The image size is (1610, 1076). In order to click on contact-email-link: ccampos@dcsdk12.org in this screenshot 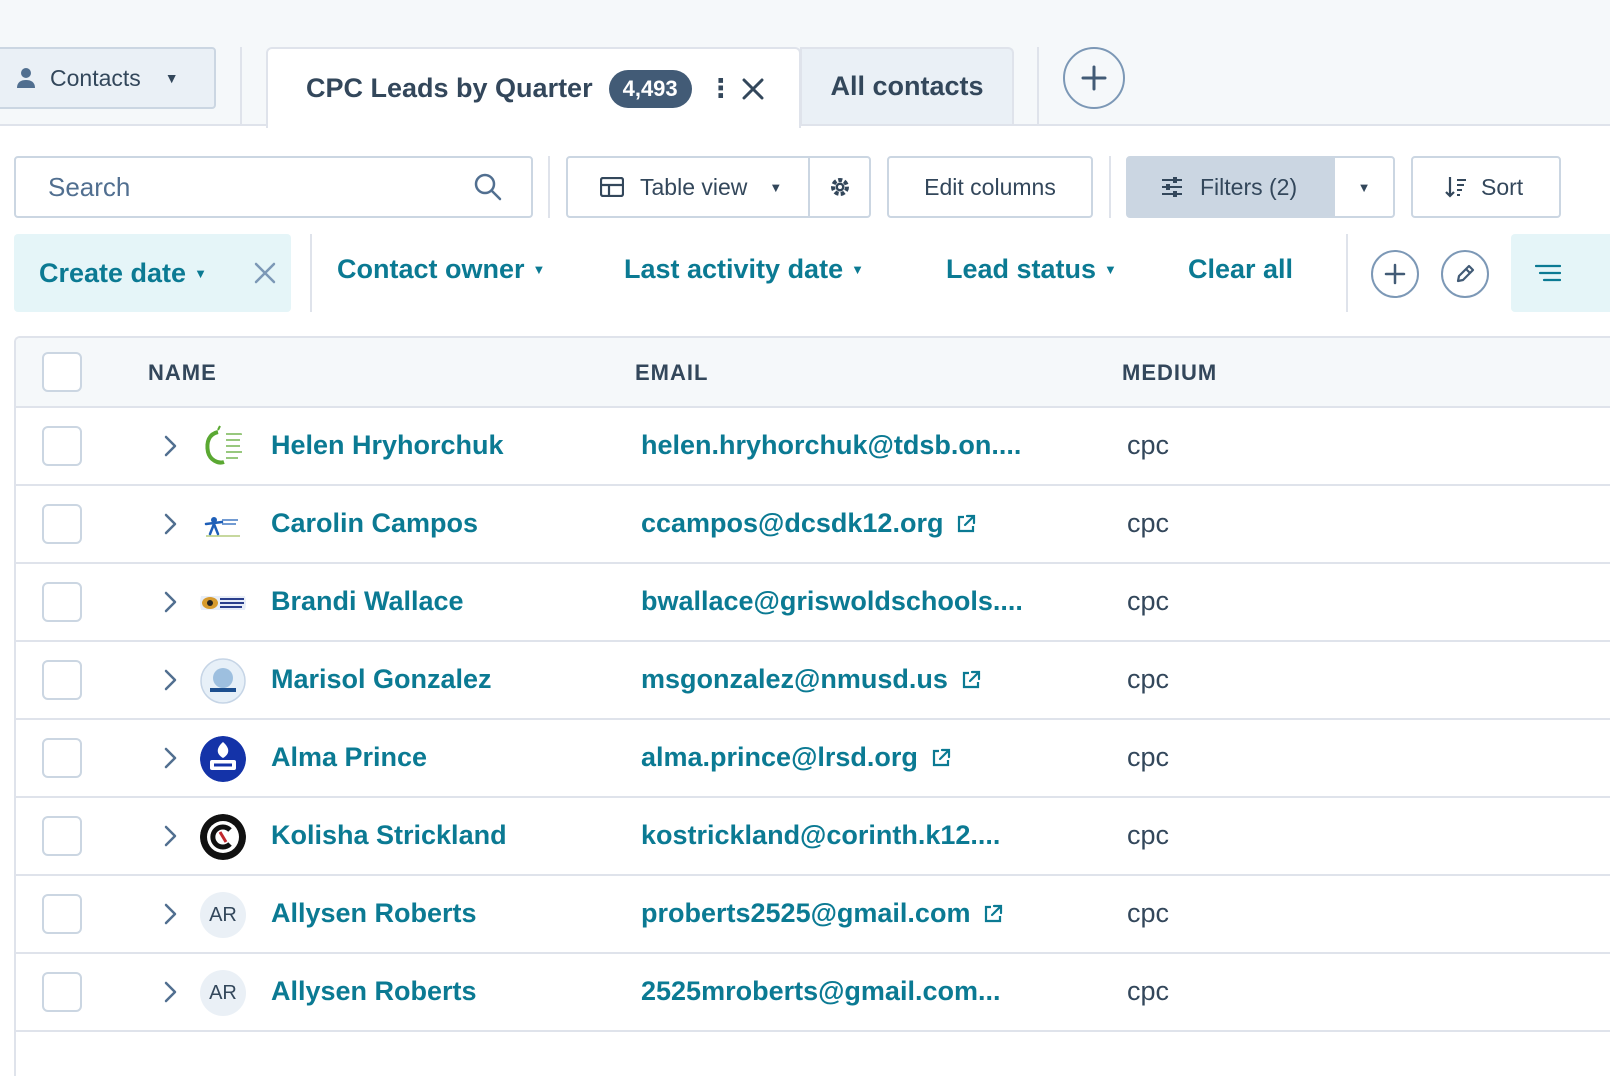, I will do `click(809, 523)`.